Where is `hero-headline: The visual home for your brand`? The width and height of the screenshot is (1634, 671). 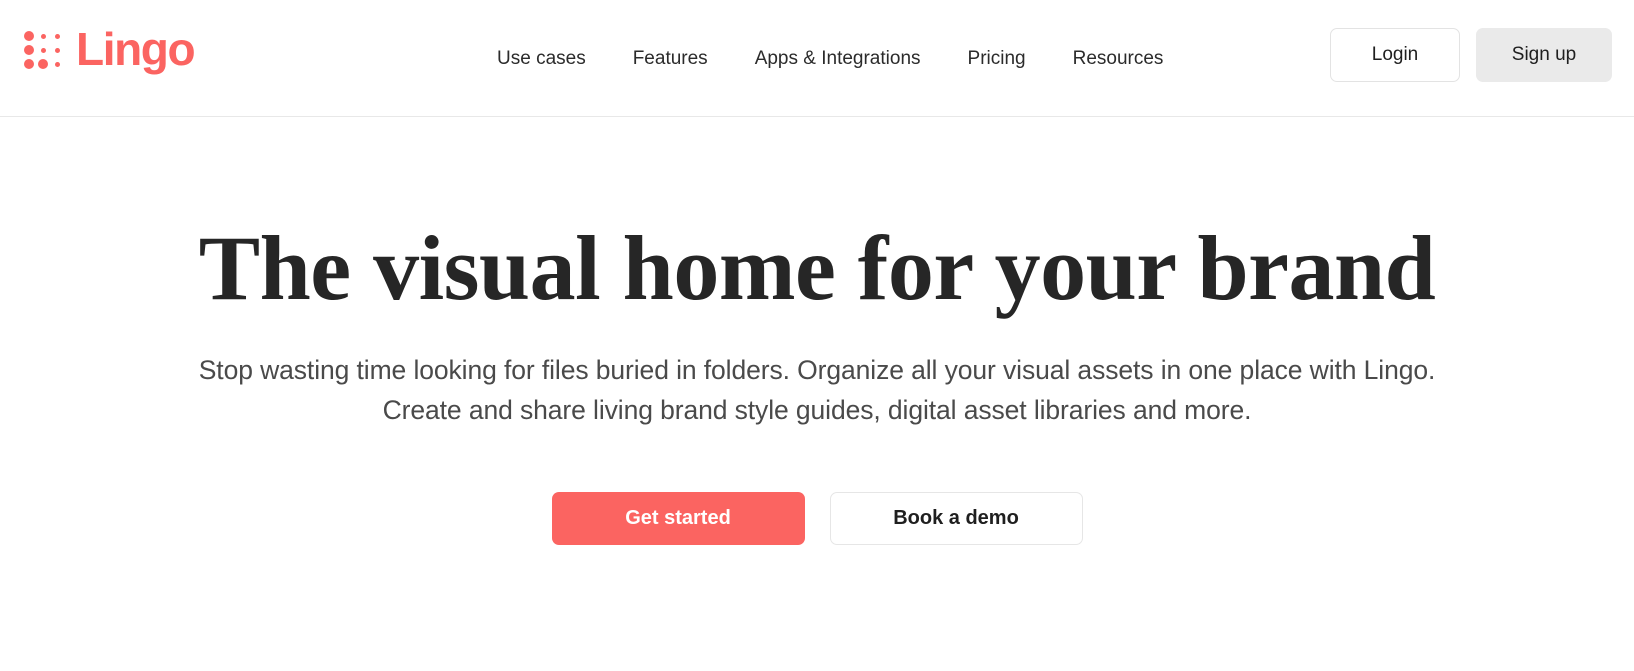 hero-headline: The visual home for your brand is located at coordinates (817, 268).